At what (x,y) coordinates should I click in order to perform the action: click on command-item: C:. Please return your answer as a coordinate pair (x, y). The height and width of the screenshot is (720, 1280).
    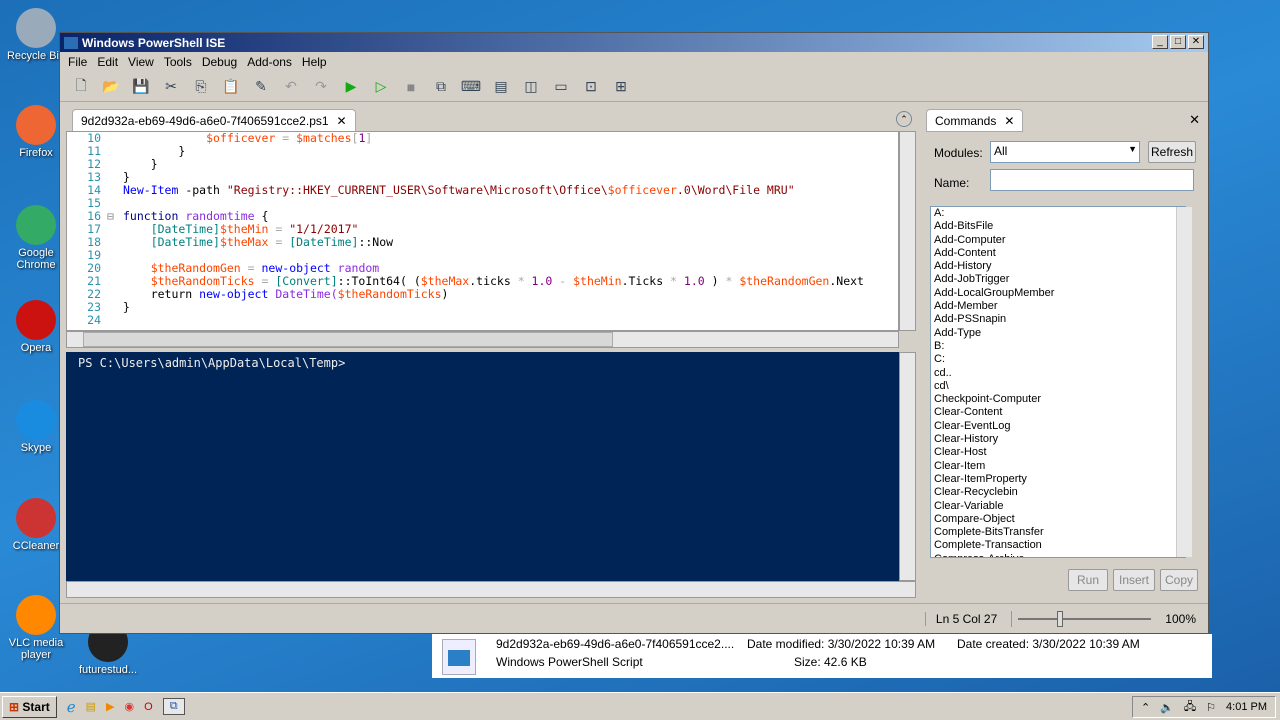
    Looking at the image, I should click on (1059, 359).